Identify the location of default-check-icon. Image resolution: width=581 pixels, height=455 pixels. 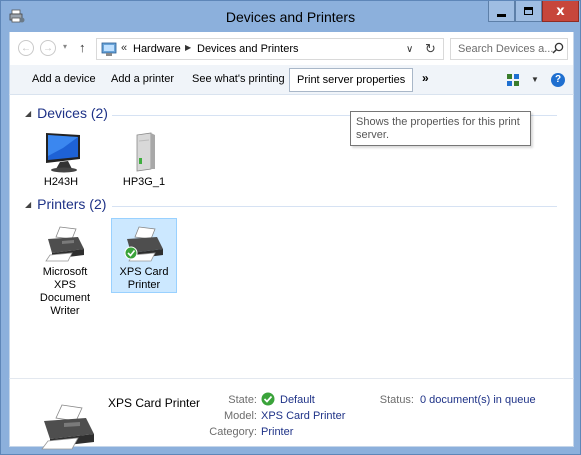
(268, 399).